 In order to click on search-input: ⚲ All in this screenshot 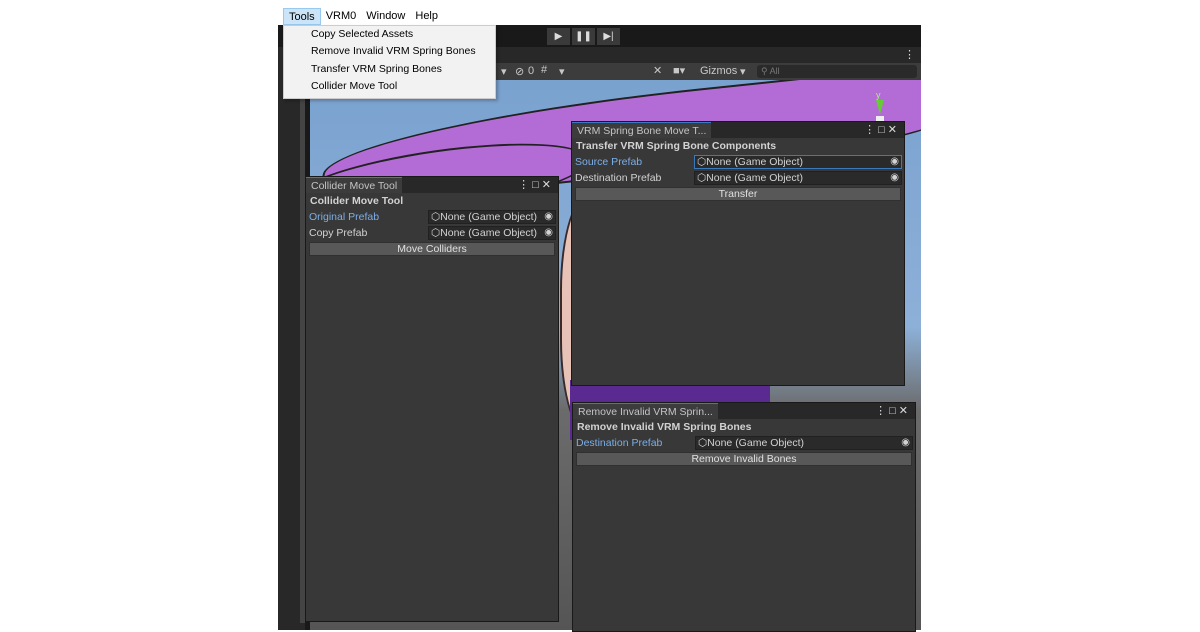, I will do `click(837, 71)`.